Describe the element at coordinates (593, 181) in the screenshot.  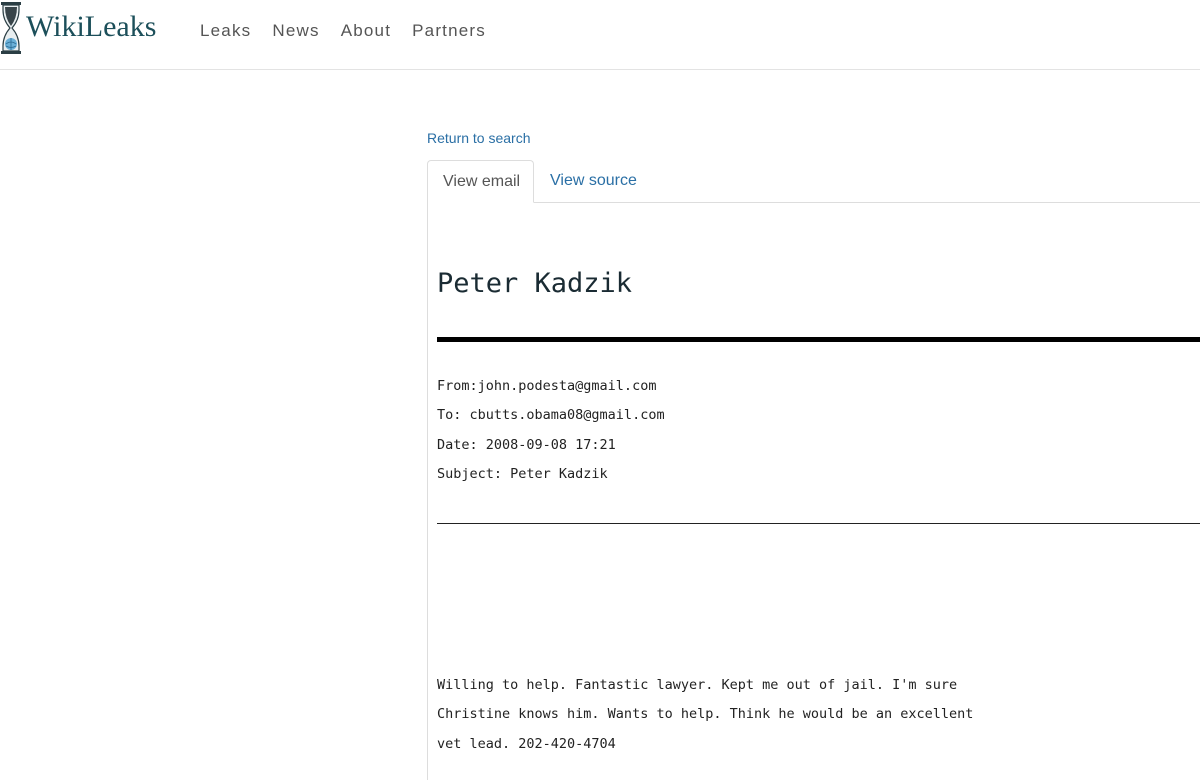
I see `tab-view-source: View source` at that location.